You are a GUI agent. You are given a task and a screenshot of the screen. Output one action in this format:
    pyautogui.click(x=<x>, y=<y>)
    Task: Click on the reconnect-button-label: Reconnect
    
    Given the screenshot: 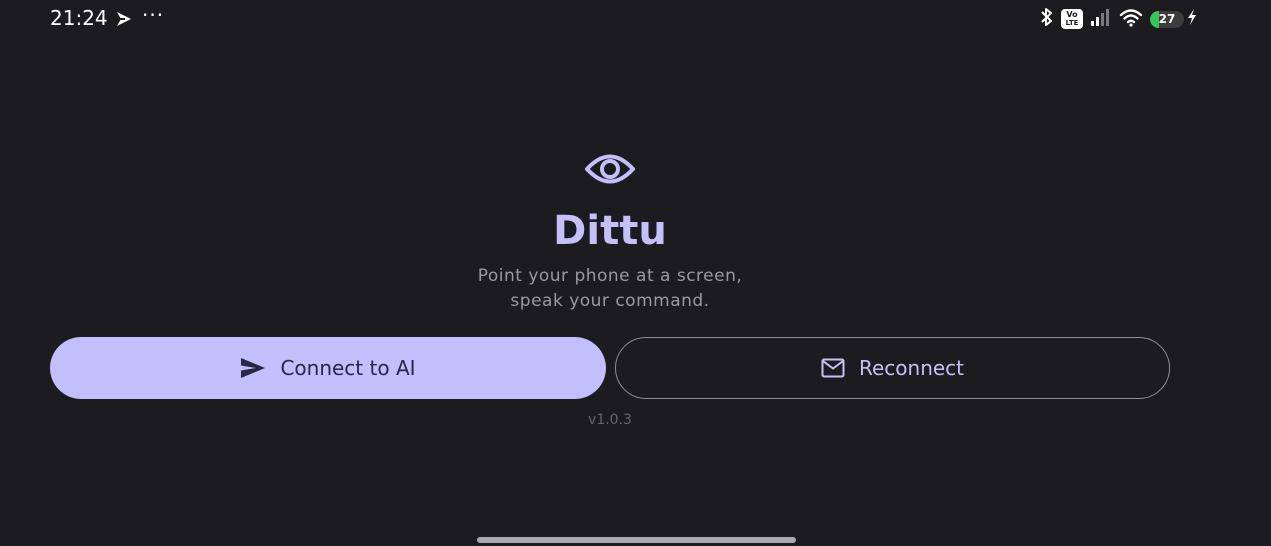 What is the action you would take?
    pyautogui.click(x=911, y=368)
    